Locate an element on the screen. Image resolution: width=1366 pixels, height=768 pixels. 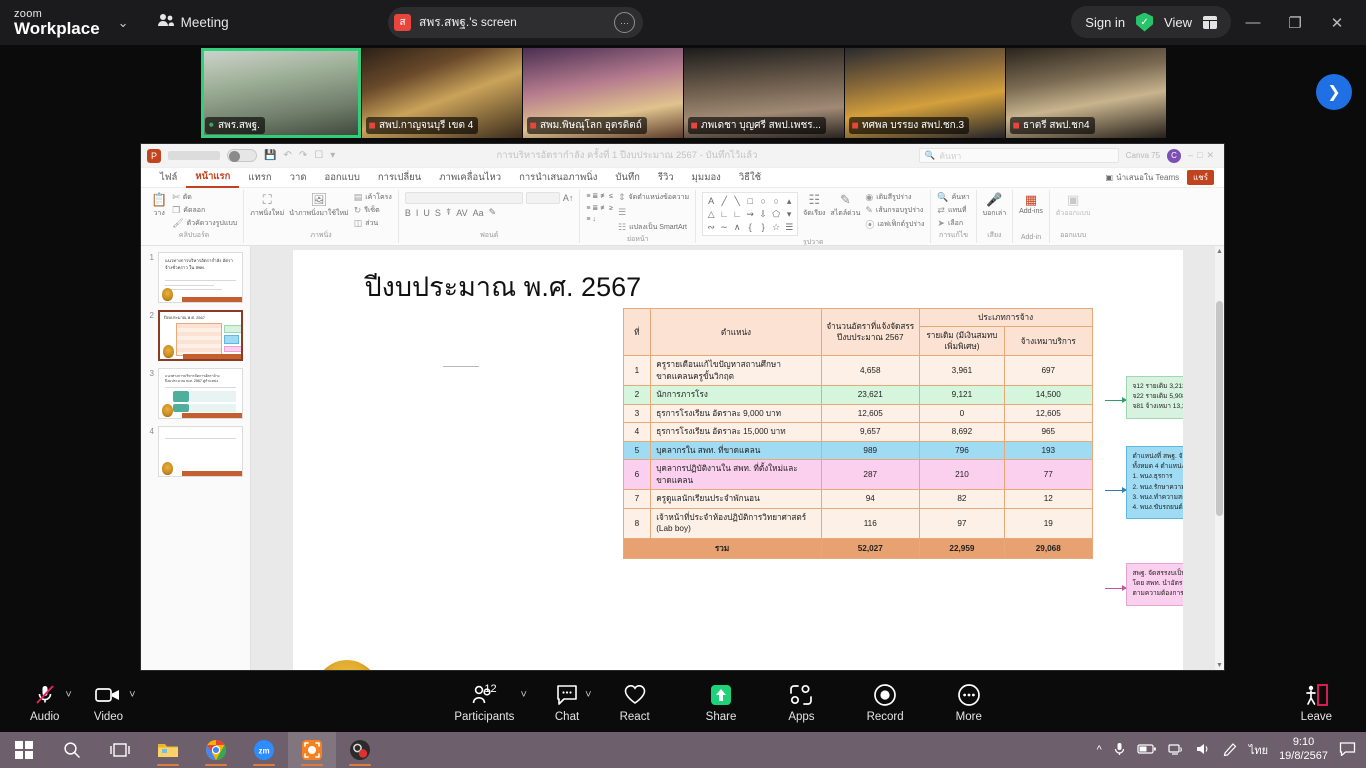
shield-check-icon: ✓ is located at coordinates (1145, 22).